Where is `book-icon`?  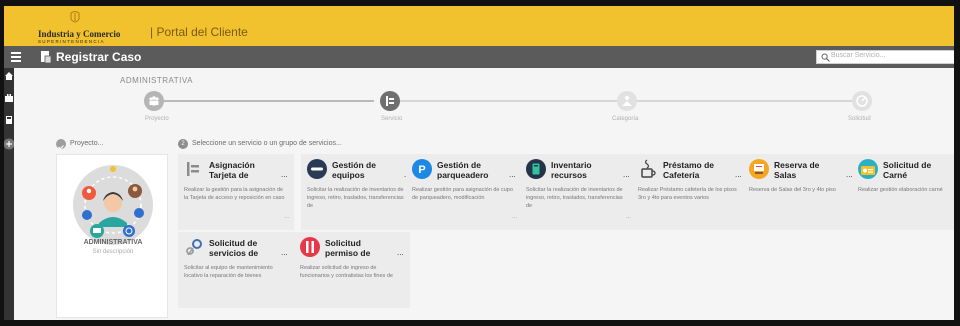 book-icon is located at coordinates (9, 120).